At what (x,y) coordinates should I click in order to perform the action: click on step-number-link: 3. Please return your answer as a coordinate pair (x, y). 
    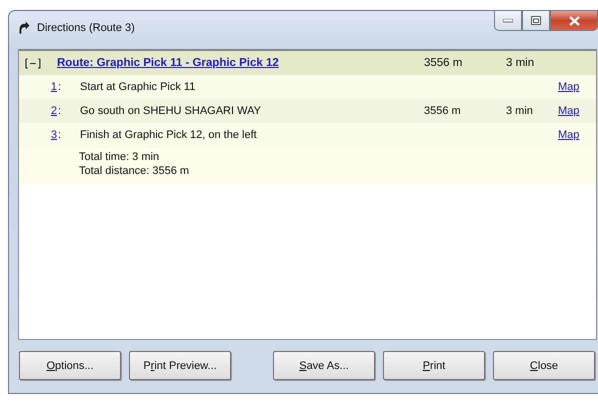
    Looking at the image, I should click on (53, 135).